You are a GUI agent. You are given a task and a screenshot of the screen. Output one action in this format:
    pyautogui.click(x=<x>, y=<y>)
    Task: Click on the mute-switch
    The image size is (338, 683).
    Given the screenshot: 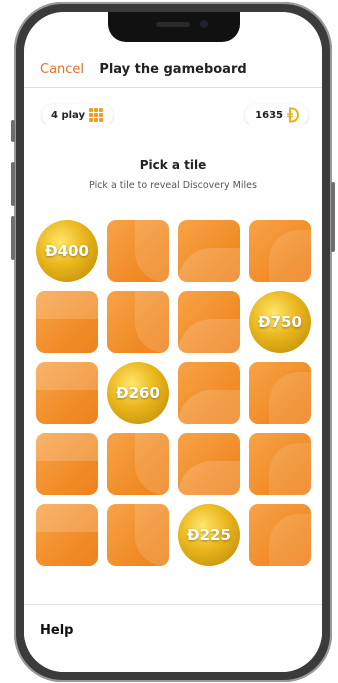 What is the action you would take?
    pyautogui.click(x=13, y=131)
    